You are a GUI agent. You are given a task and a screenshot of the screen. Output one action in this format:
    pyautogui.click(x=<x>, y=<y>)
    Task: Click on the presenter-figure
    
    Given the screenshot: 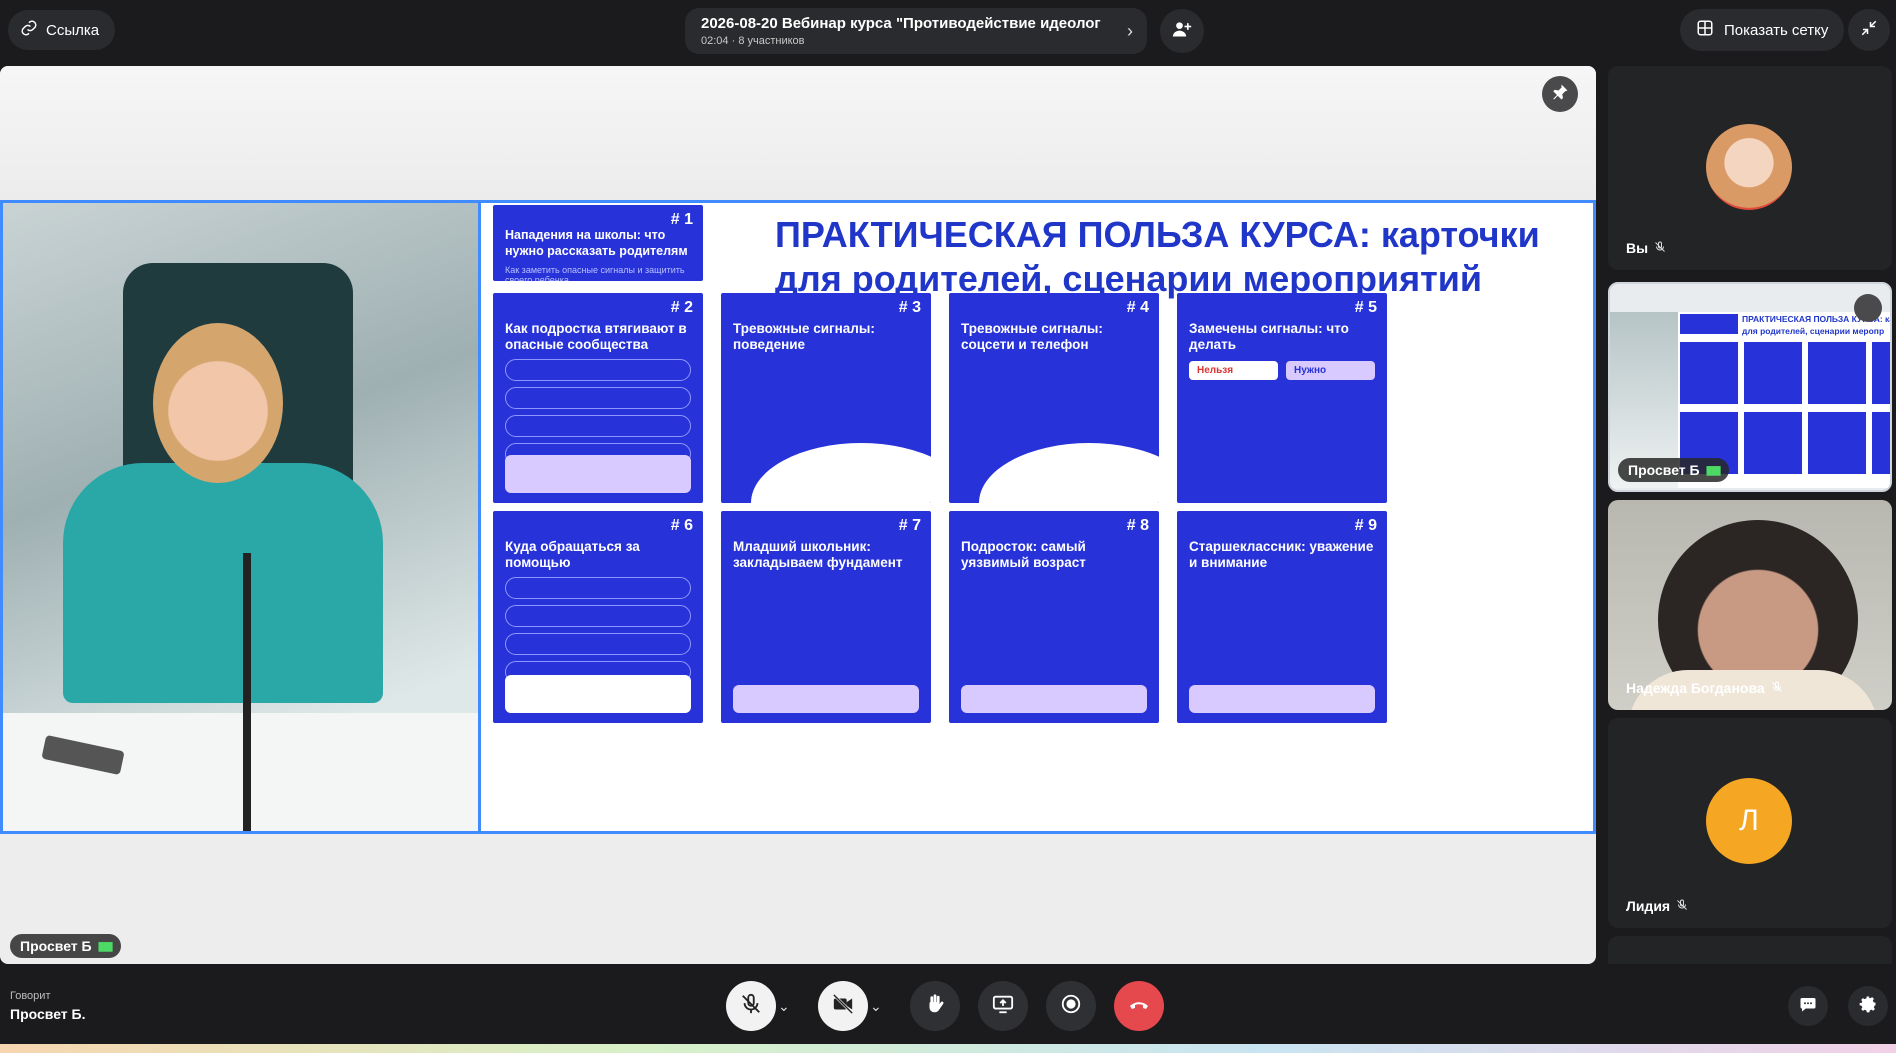 What is the action you would take?
    pyautogui.click(x=223, y=513)
    